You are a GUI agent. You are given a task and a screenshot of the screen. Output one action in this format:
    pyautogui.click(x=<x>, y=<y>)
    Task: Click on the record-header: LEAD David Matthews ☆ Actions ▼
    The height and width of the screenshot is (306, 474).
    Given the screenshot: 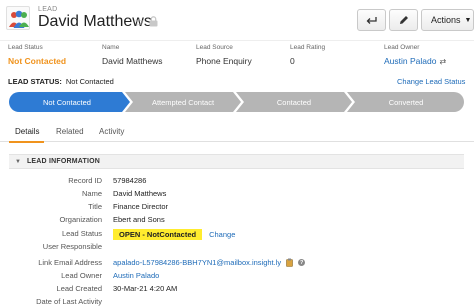 What is the action you would take?
    pyautogui.click(x=237, y=19)
    